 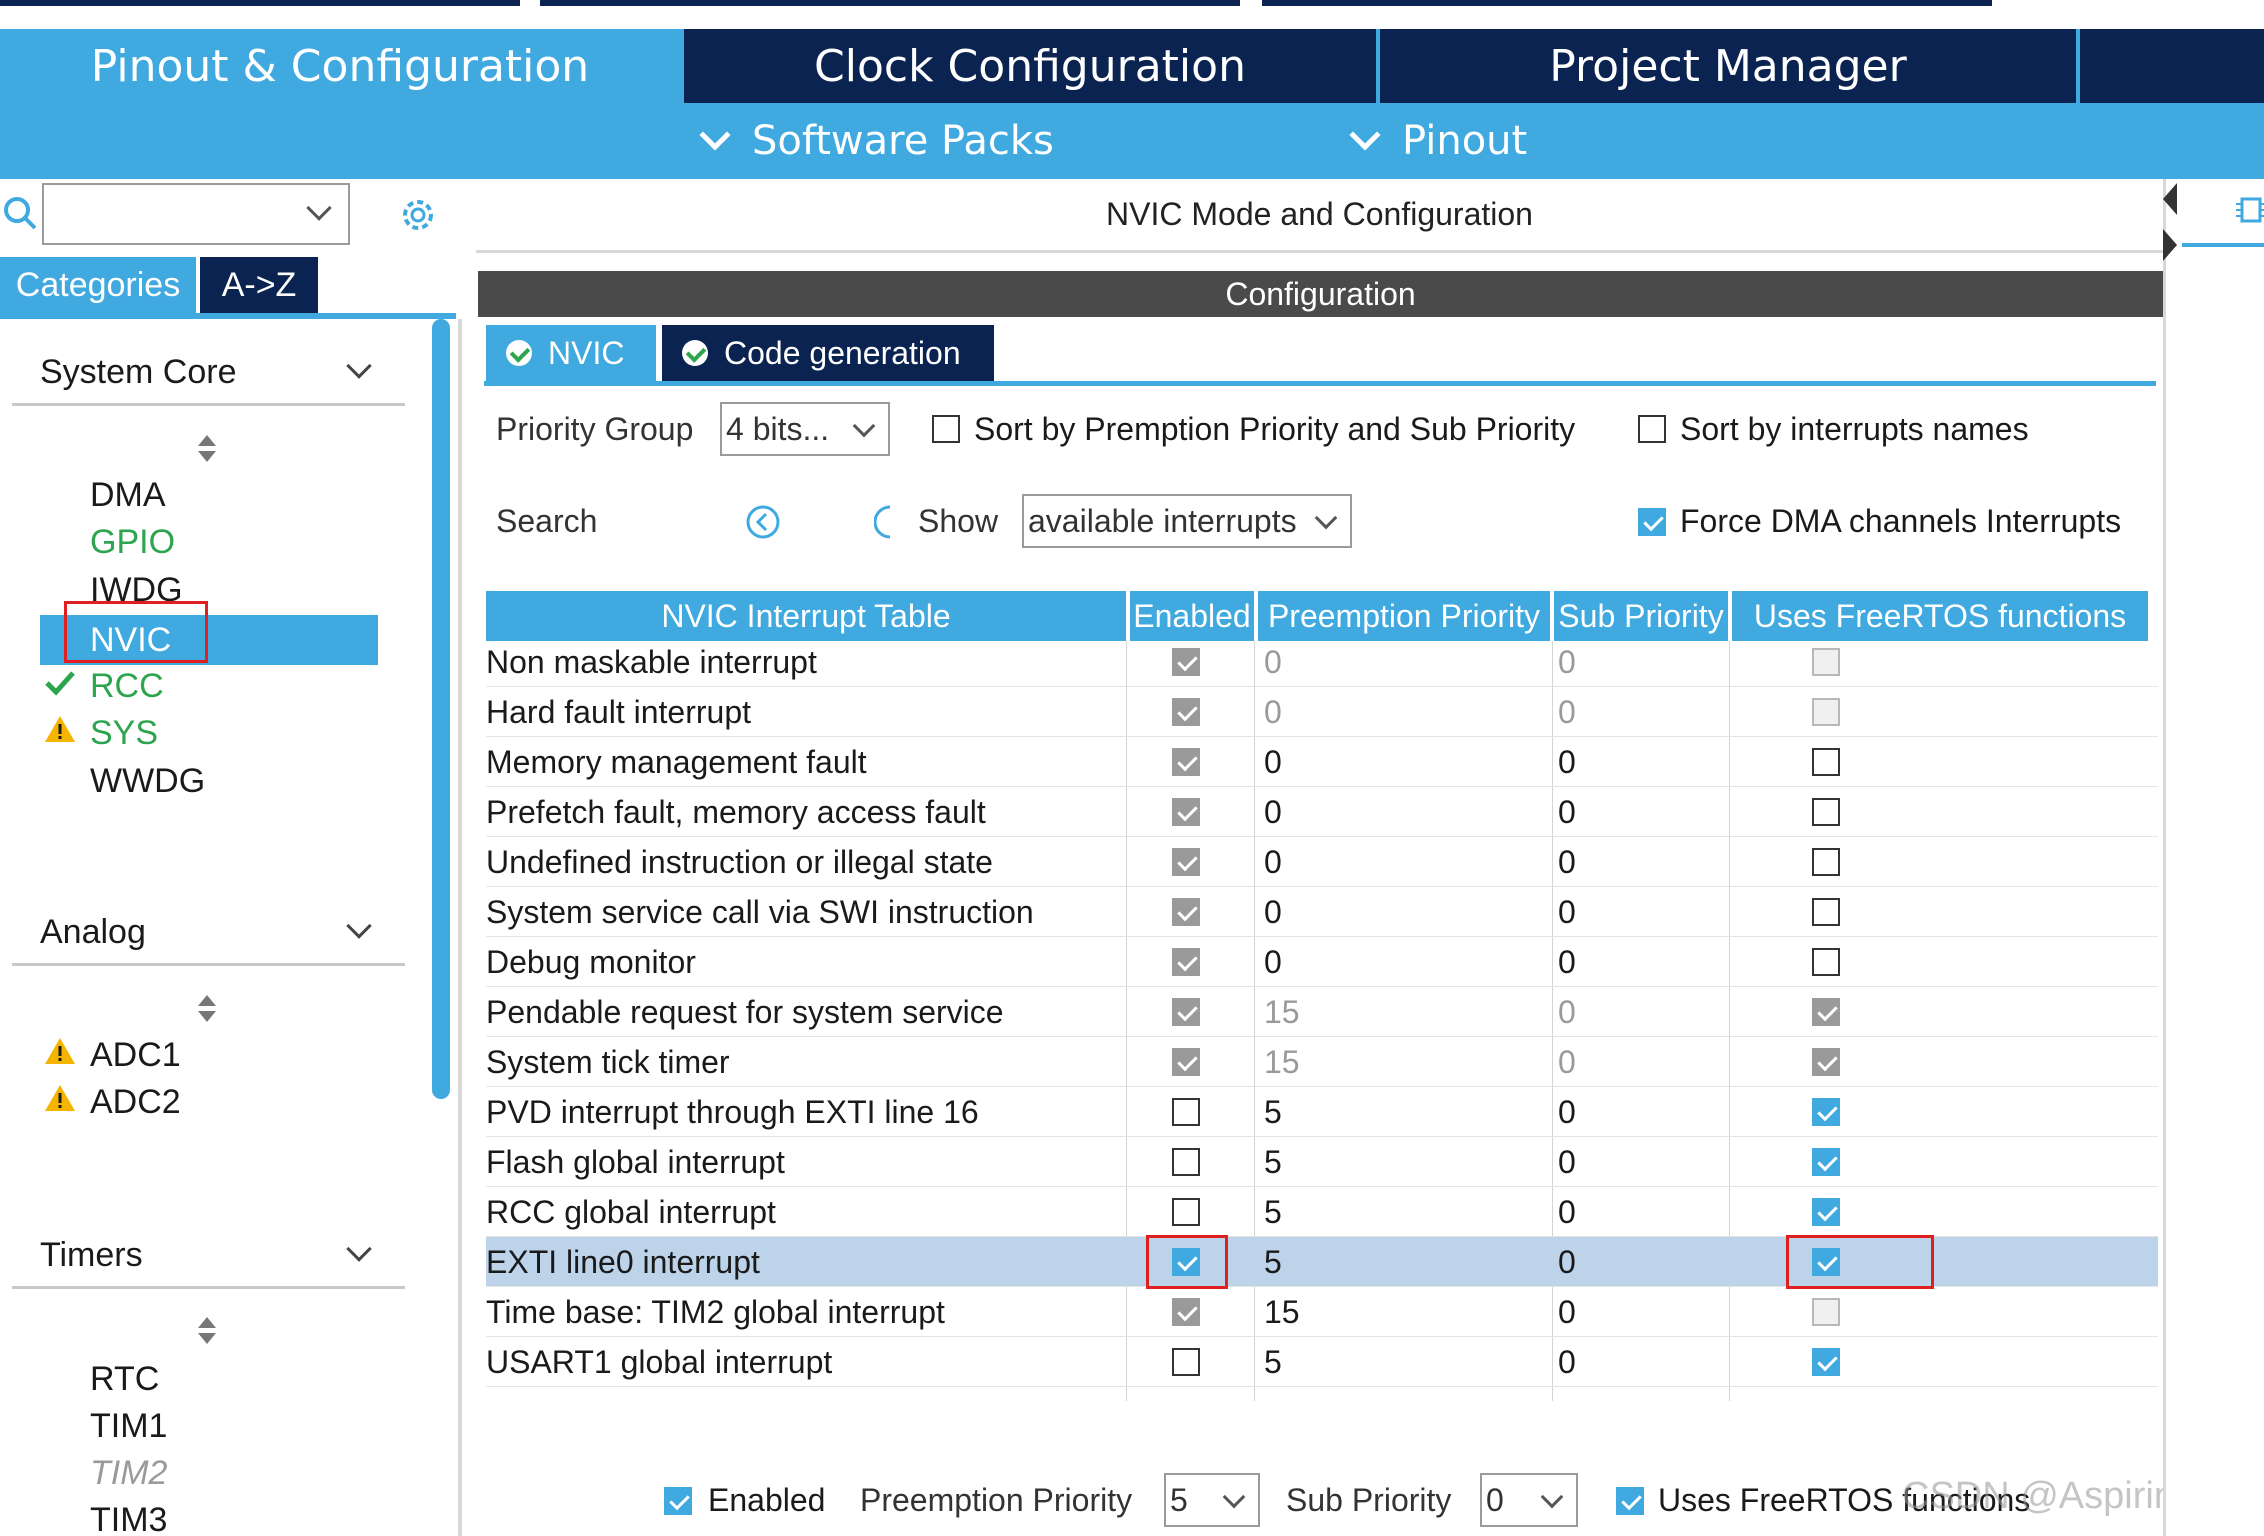 I want to click on table-row: Flash global interrupt 5 0, so click(x=1322, y=1162).